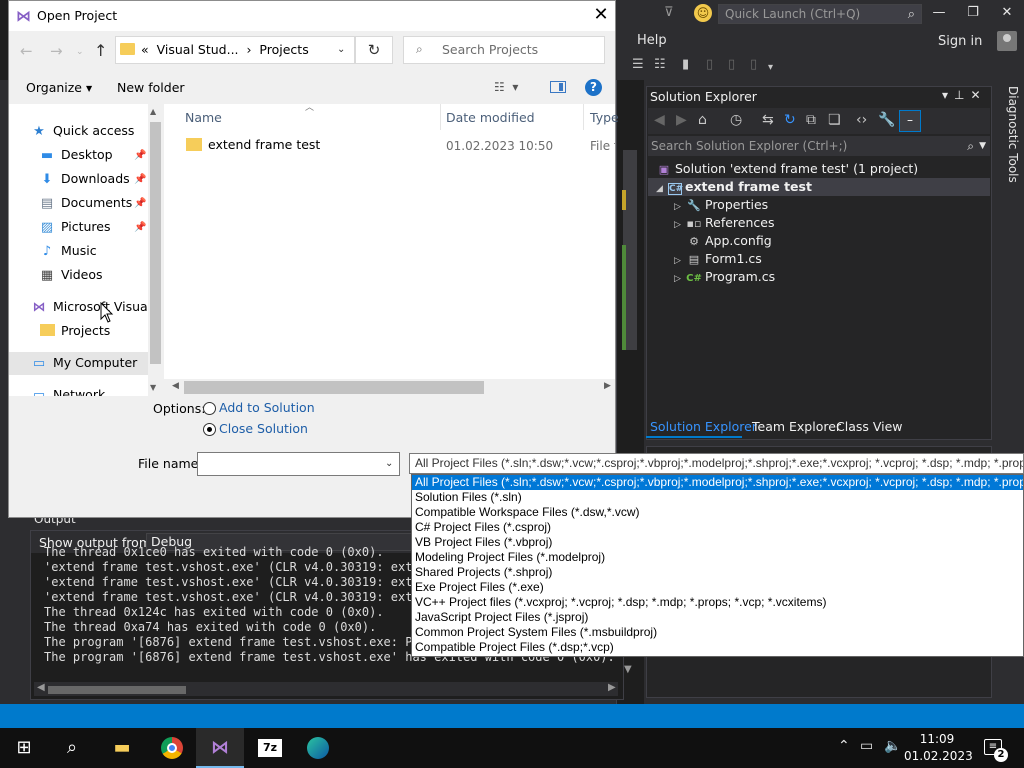  Describe the element at coordinates (939, 12) in the screenshot. I see `minimize-icon: —` at that location.